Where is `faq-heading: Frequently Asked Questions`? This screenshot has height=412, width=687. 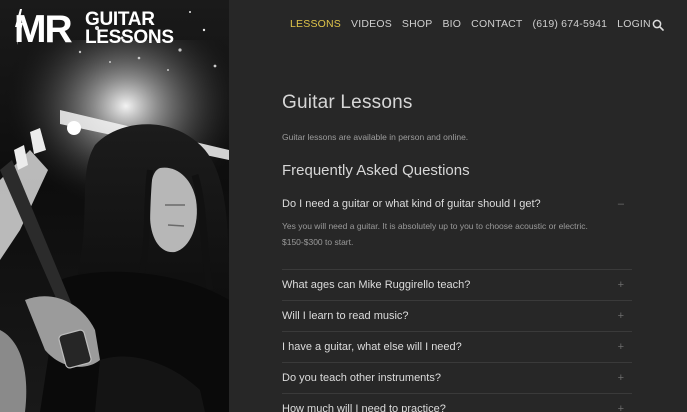 faq-heading: Frequently Asked Questions is located at coordinates (376, 170).